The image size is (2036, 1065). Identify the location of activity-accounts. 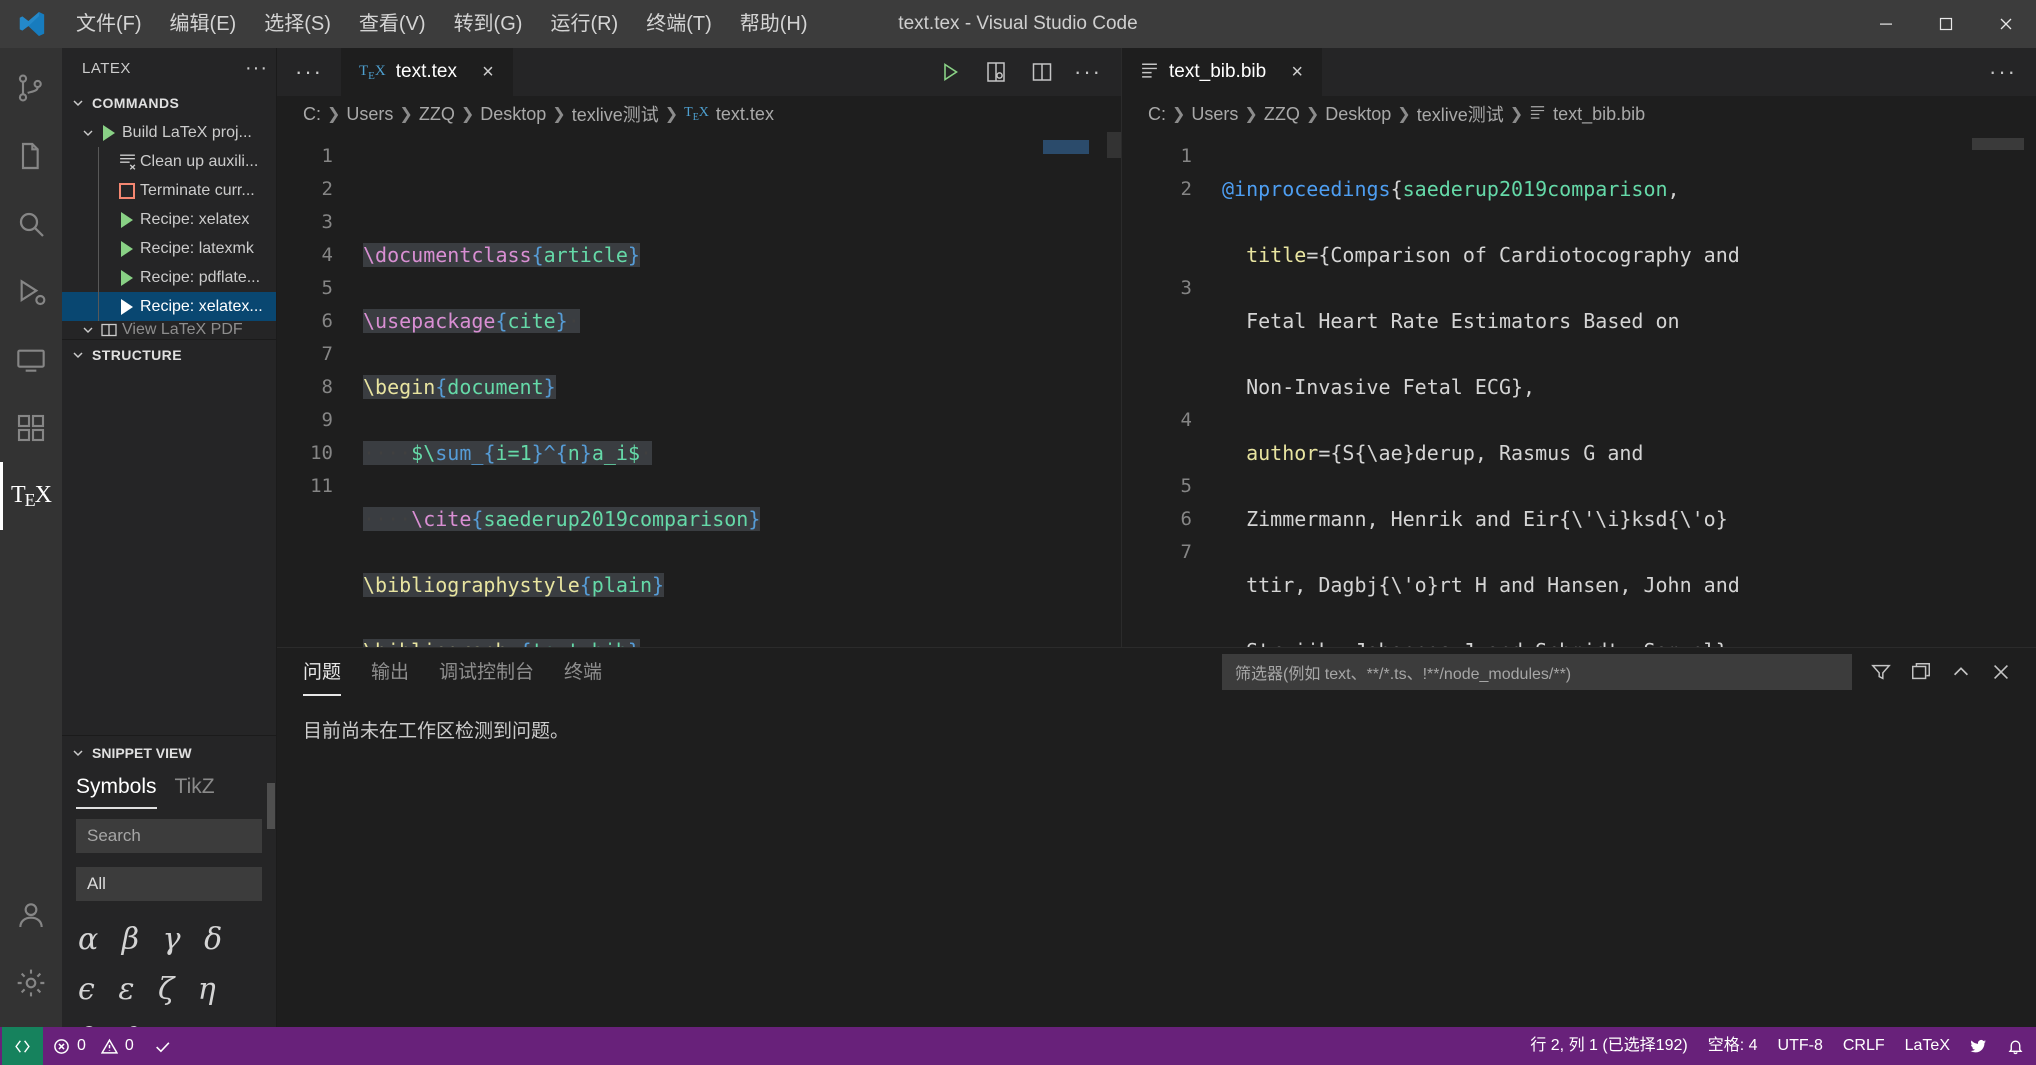
(31, 915).